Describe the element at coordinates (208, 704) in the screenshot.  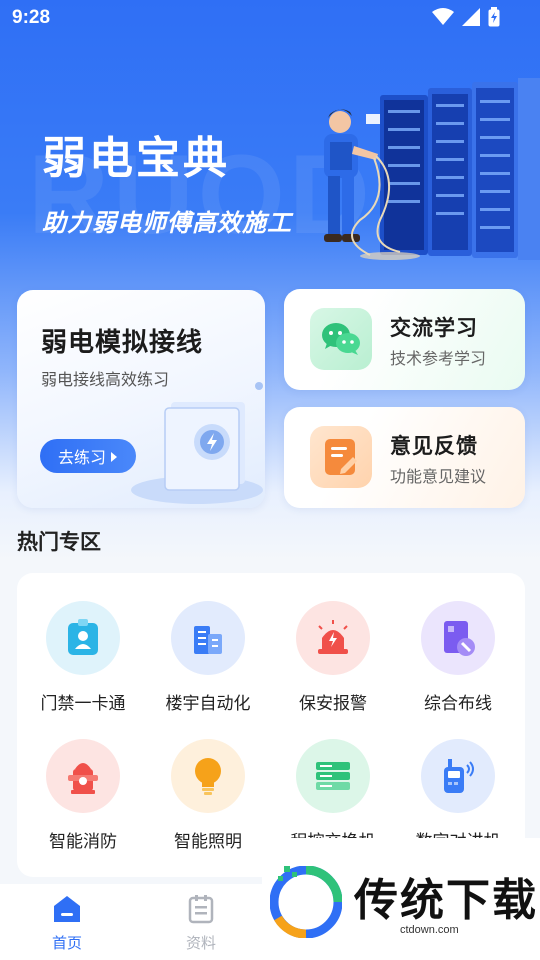
I see `hot-item-label: 楼宇自动化` at that location.